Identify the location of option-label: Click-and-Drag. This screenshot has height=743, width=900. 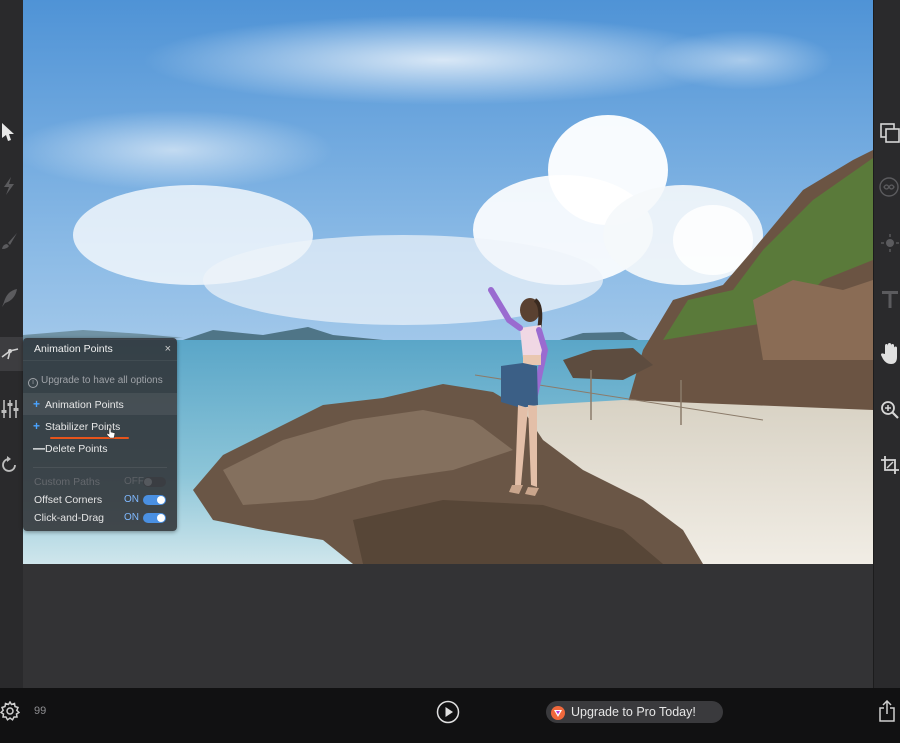
(69, 518).